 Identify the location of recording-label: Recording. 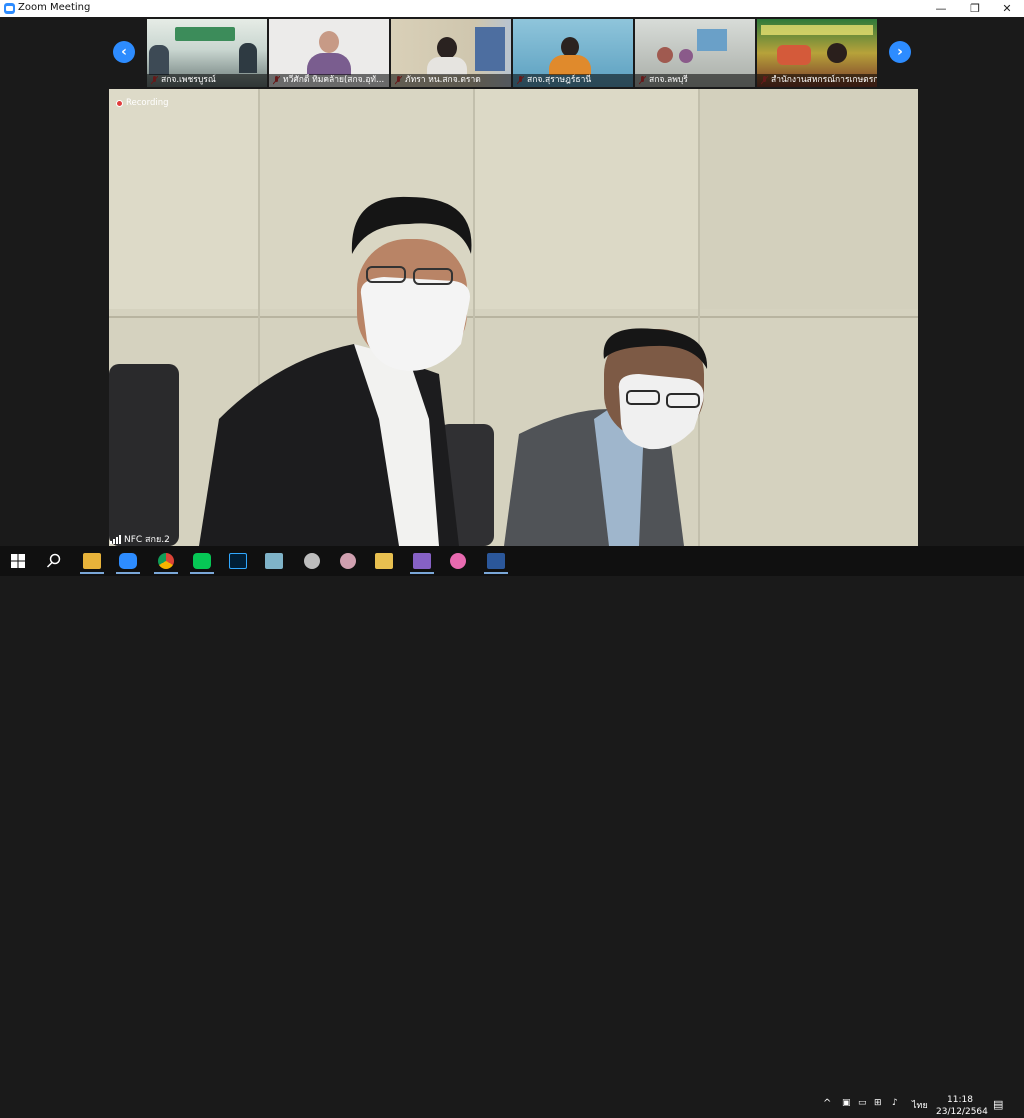
(147, 103).